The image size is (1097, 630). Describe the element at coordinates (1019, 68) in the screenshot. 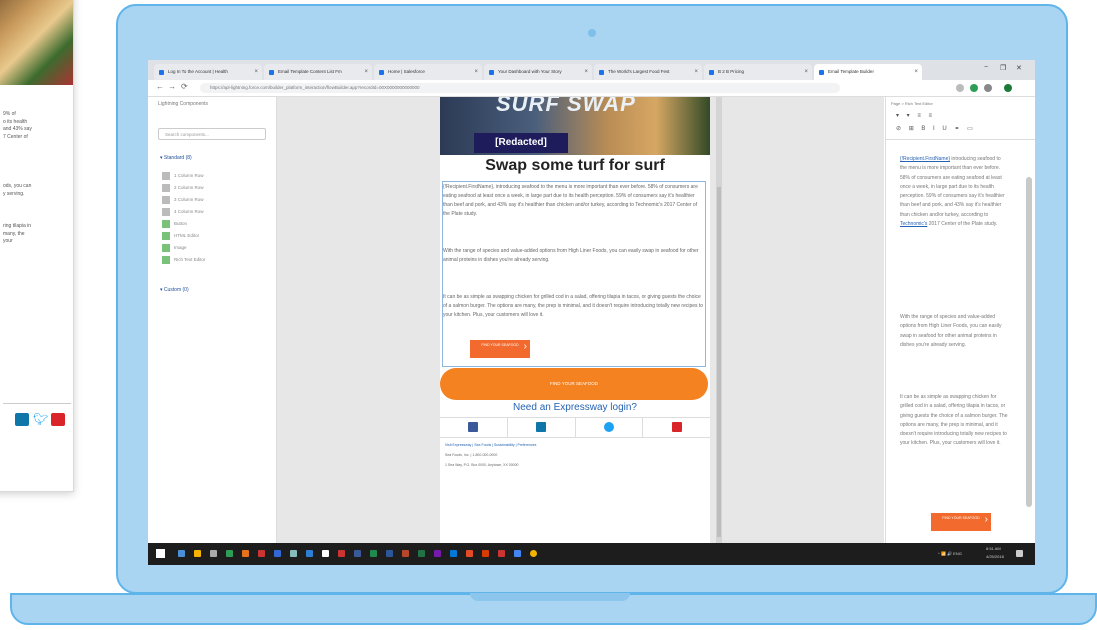

I see `window-close-button: ✕` at that location.